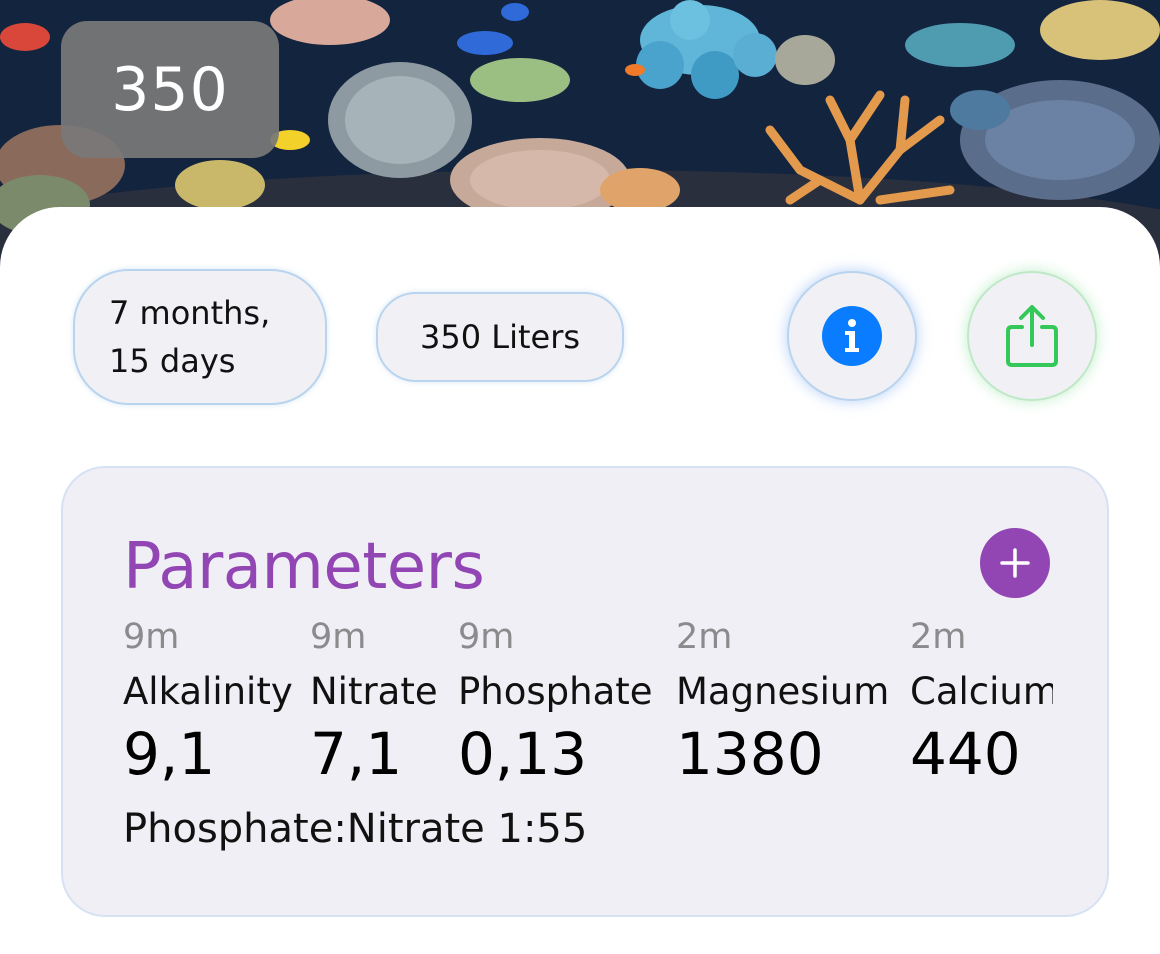 The height and width of the screenshot is (954, 1160). I want to click on add-parameter-button, so click(1015, 563).